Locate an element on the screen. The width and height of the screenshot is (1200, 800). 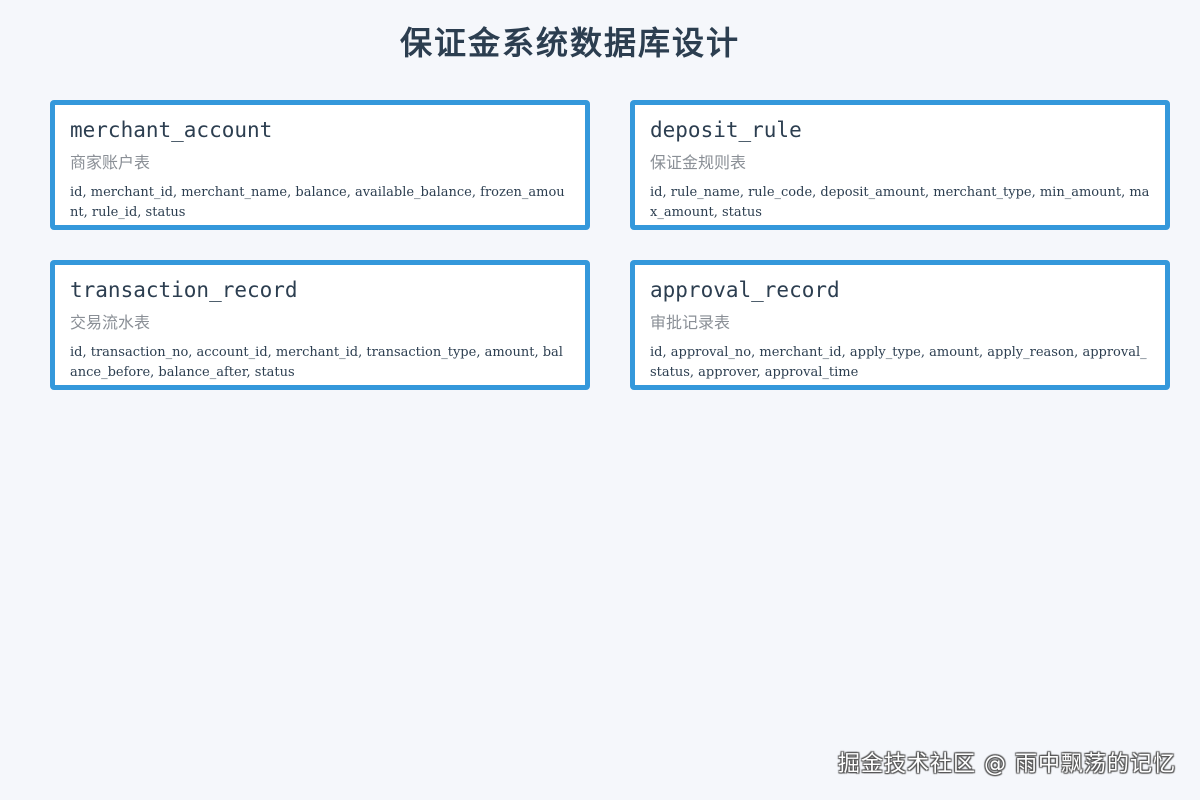
table-description: 审批记录表 is located at coordinates (690, 322).